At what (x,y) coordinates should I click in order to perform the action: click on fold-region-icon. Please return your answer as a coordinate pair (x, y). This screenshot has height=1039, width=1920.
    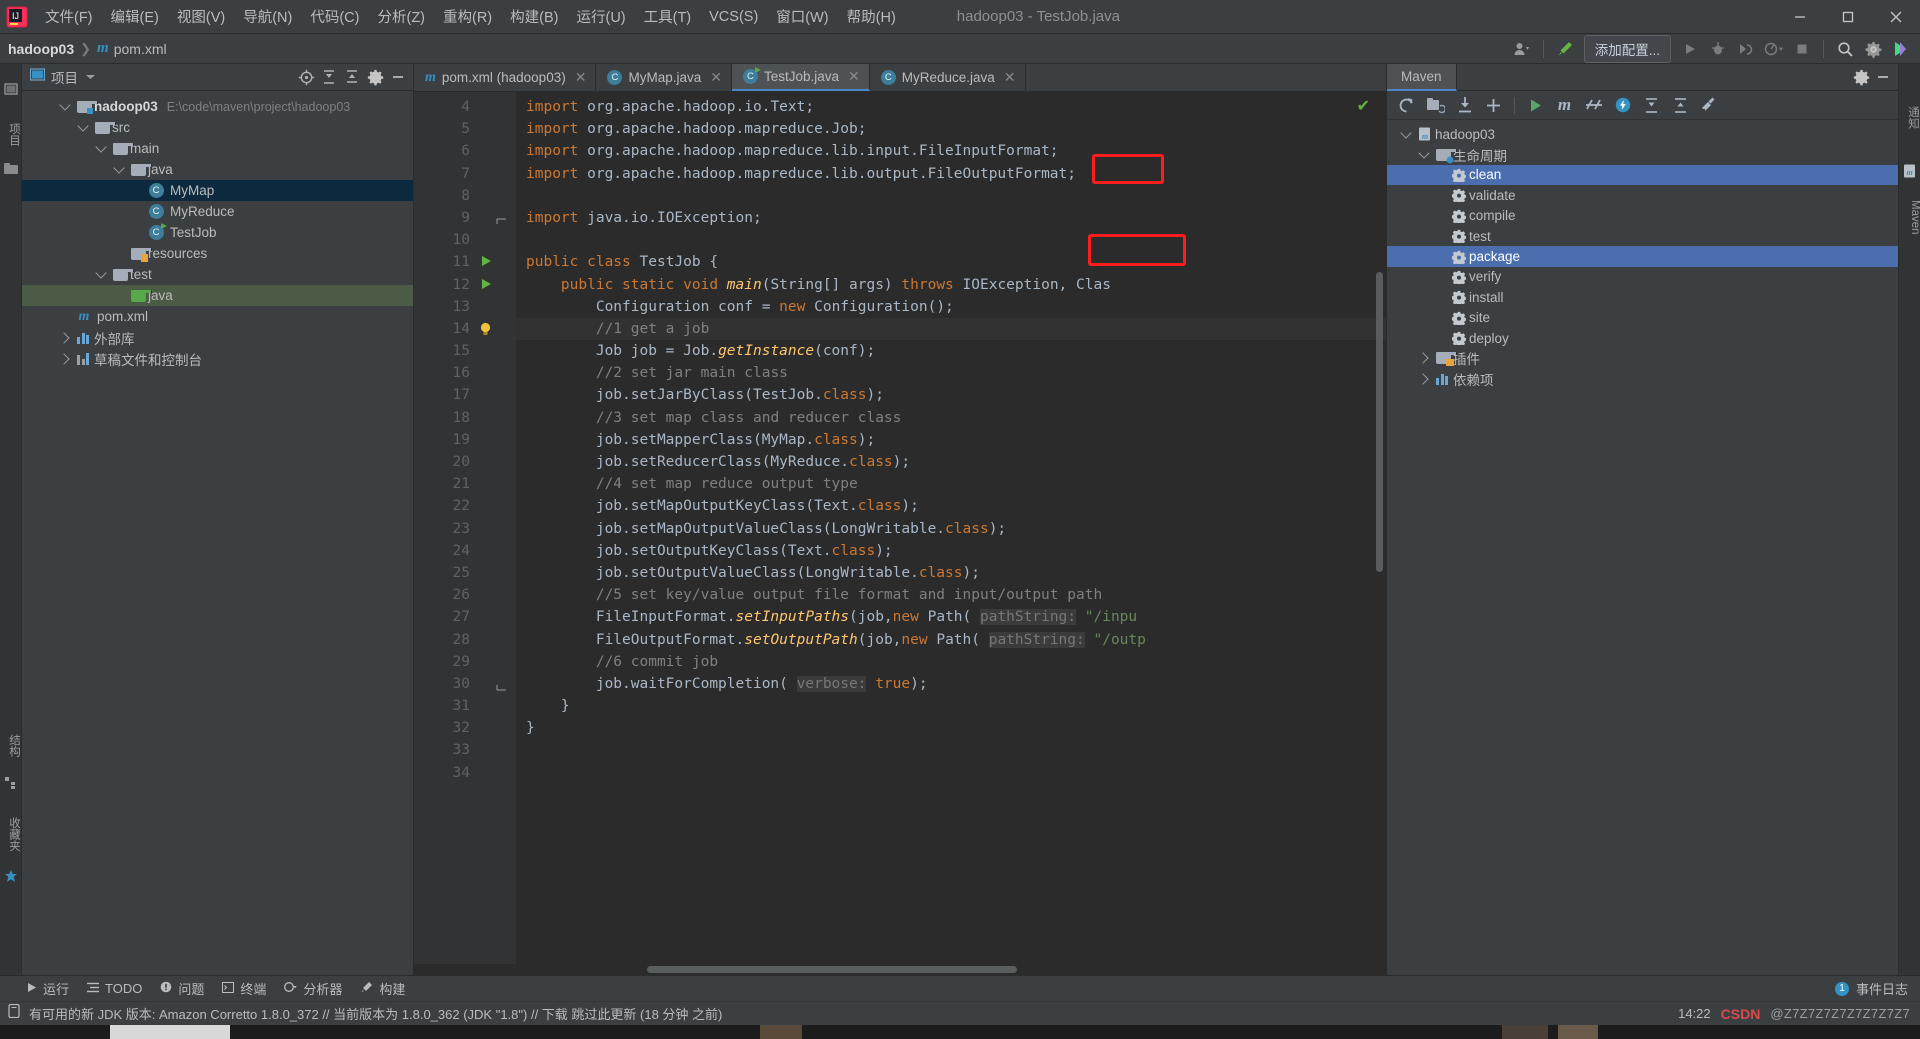
    Looking at the image, I should click on (501, 684).